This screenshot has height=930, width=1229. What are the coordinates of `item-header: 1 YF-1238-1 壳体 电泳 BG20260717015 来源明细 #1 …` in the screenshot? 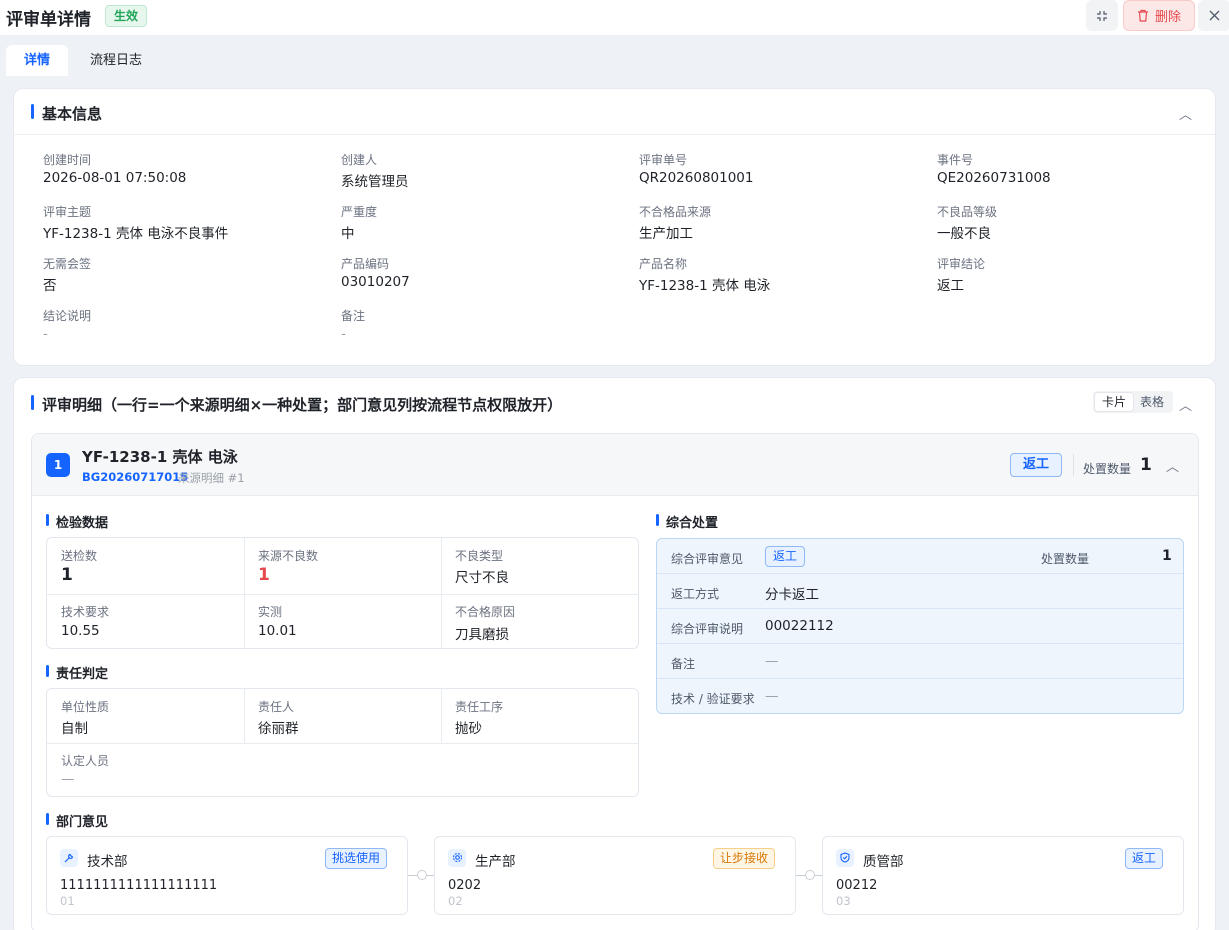 It's located at (615, 465).